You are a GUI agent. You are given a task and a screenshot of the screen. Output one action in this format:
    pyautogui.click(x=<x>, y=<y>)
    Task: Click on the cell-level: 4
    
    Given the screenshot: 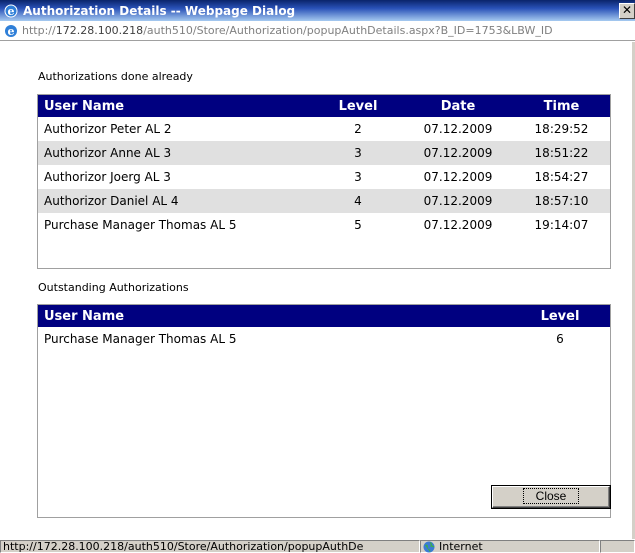 What is the action you would take?
    pyautogui.click(x=358, y=201)
    